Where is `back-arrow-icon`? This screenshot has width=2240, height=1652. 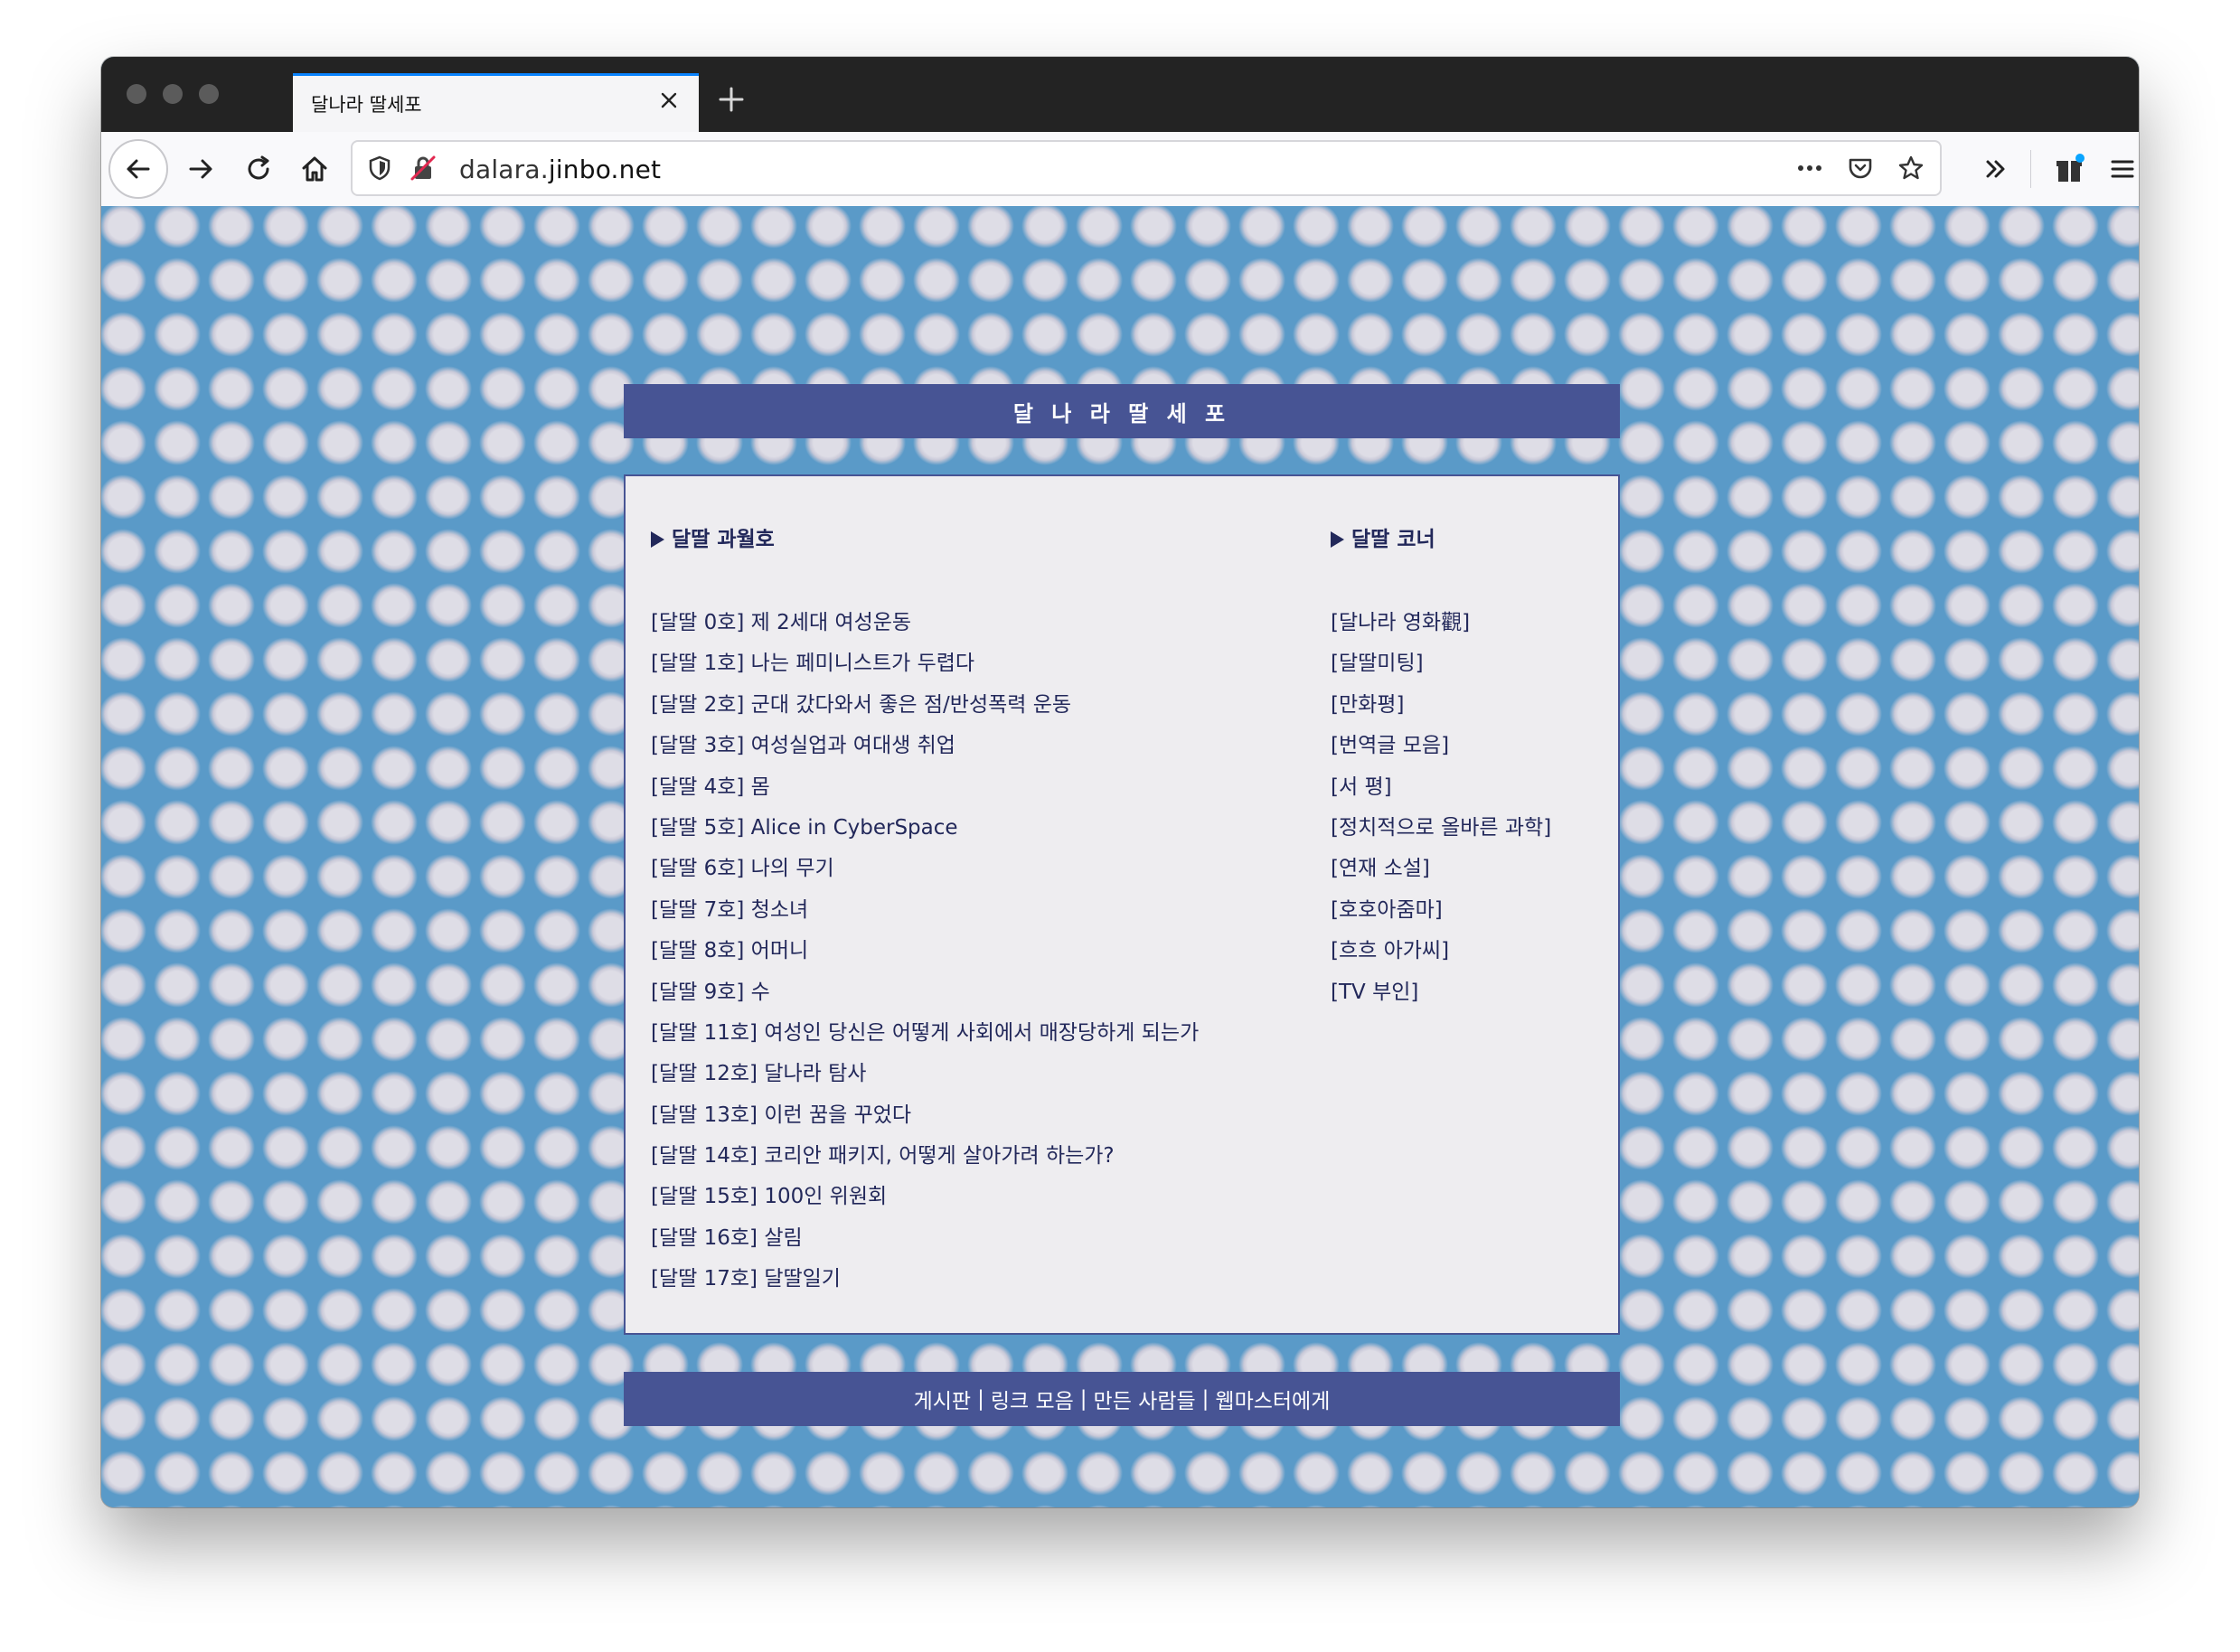
back-arrow-icon is located at coordinates (138, 169).